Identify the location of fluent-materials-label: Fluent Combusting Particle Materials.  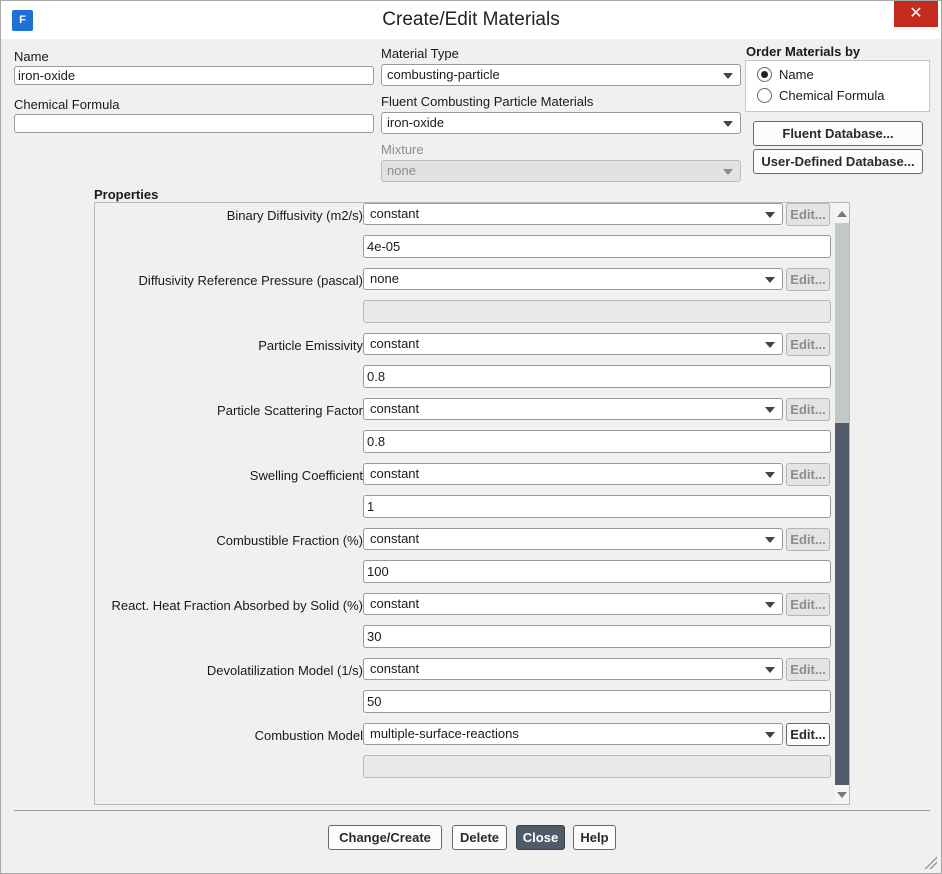
(487, 101).